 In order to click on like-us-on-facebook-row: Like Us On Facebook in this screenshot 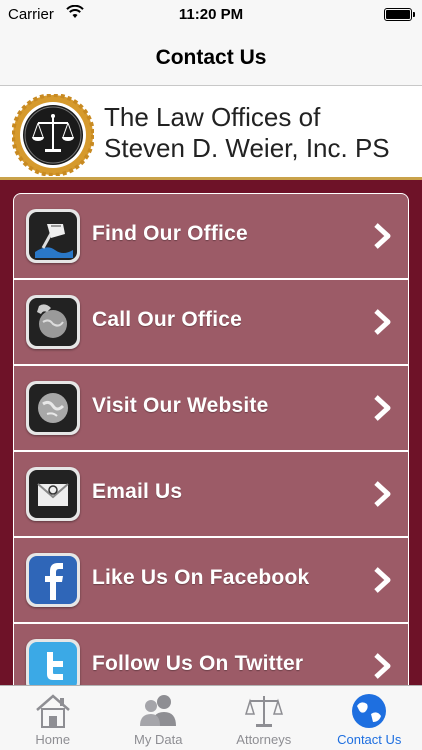, I will do `click(211, 580)`.